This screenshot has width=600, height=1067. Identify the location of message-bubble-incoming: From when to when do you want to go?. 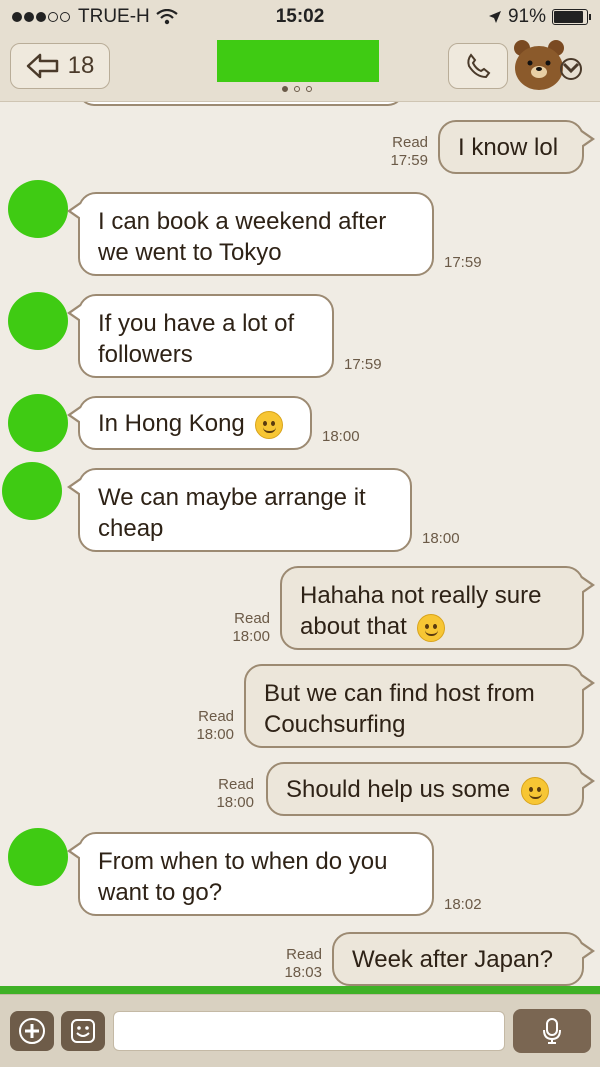
(250, 874).